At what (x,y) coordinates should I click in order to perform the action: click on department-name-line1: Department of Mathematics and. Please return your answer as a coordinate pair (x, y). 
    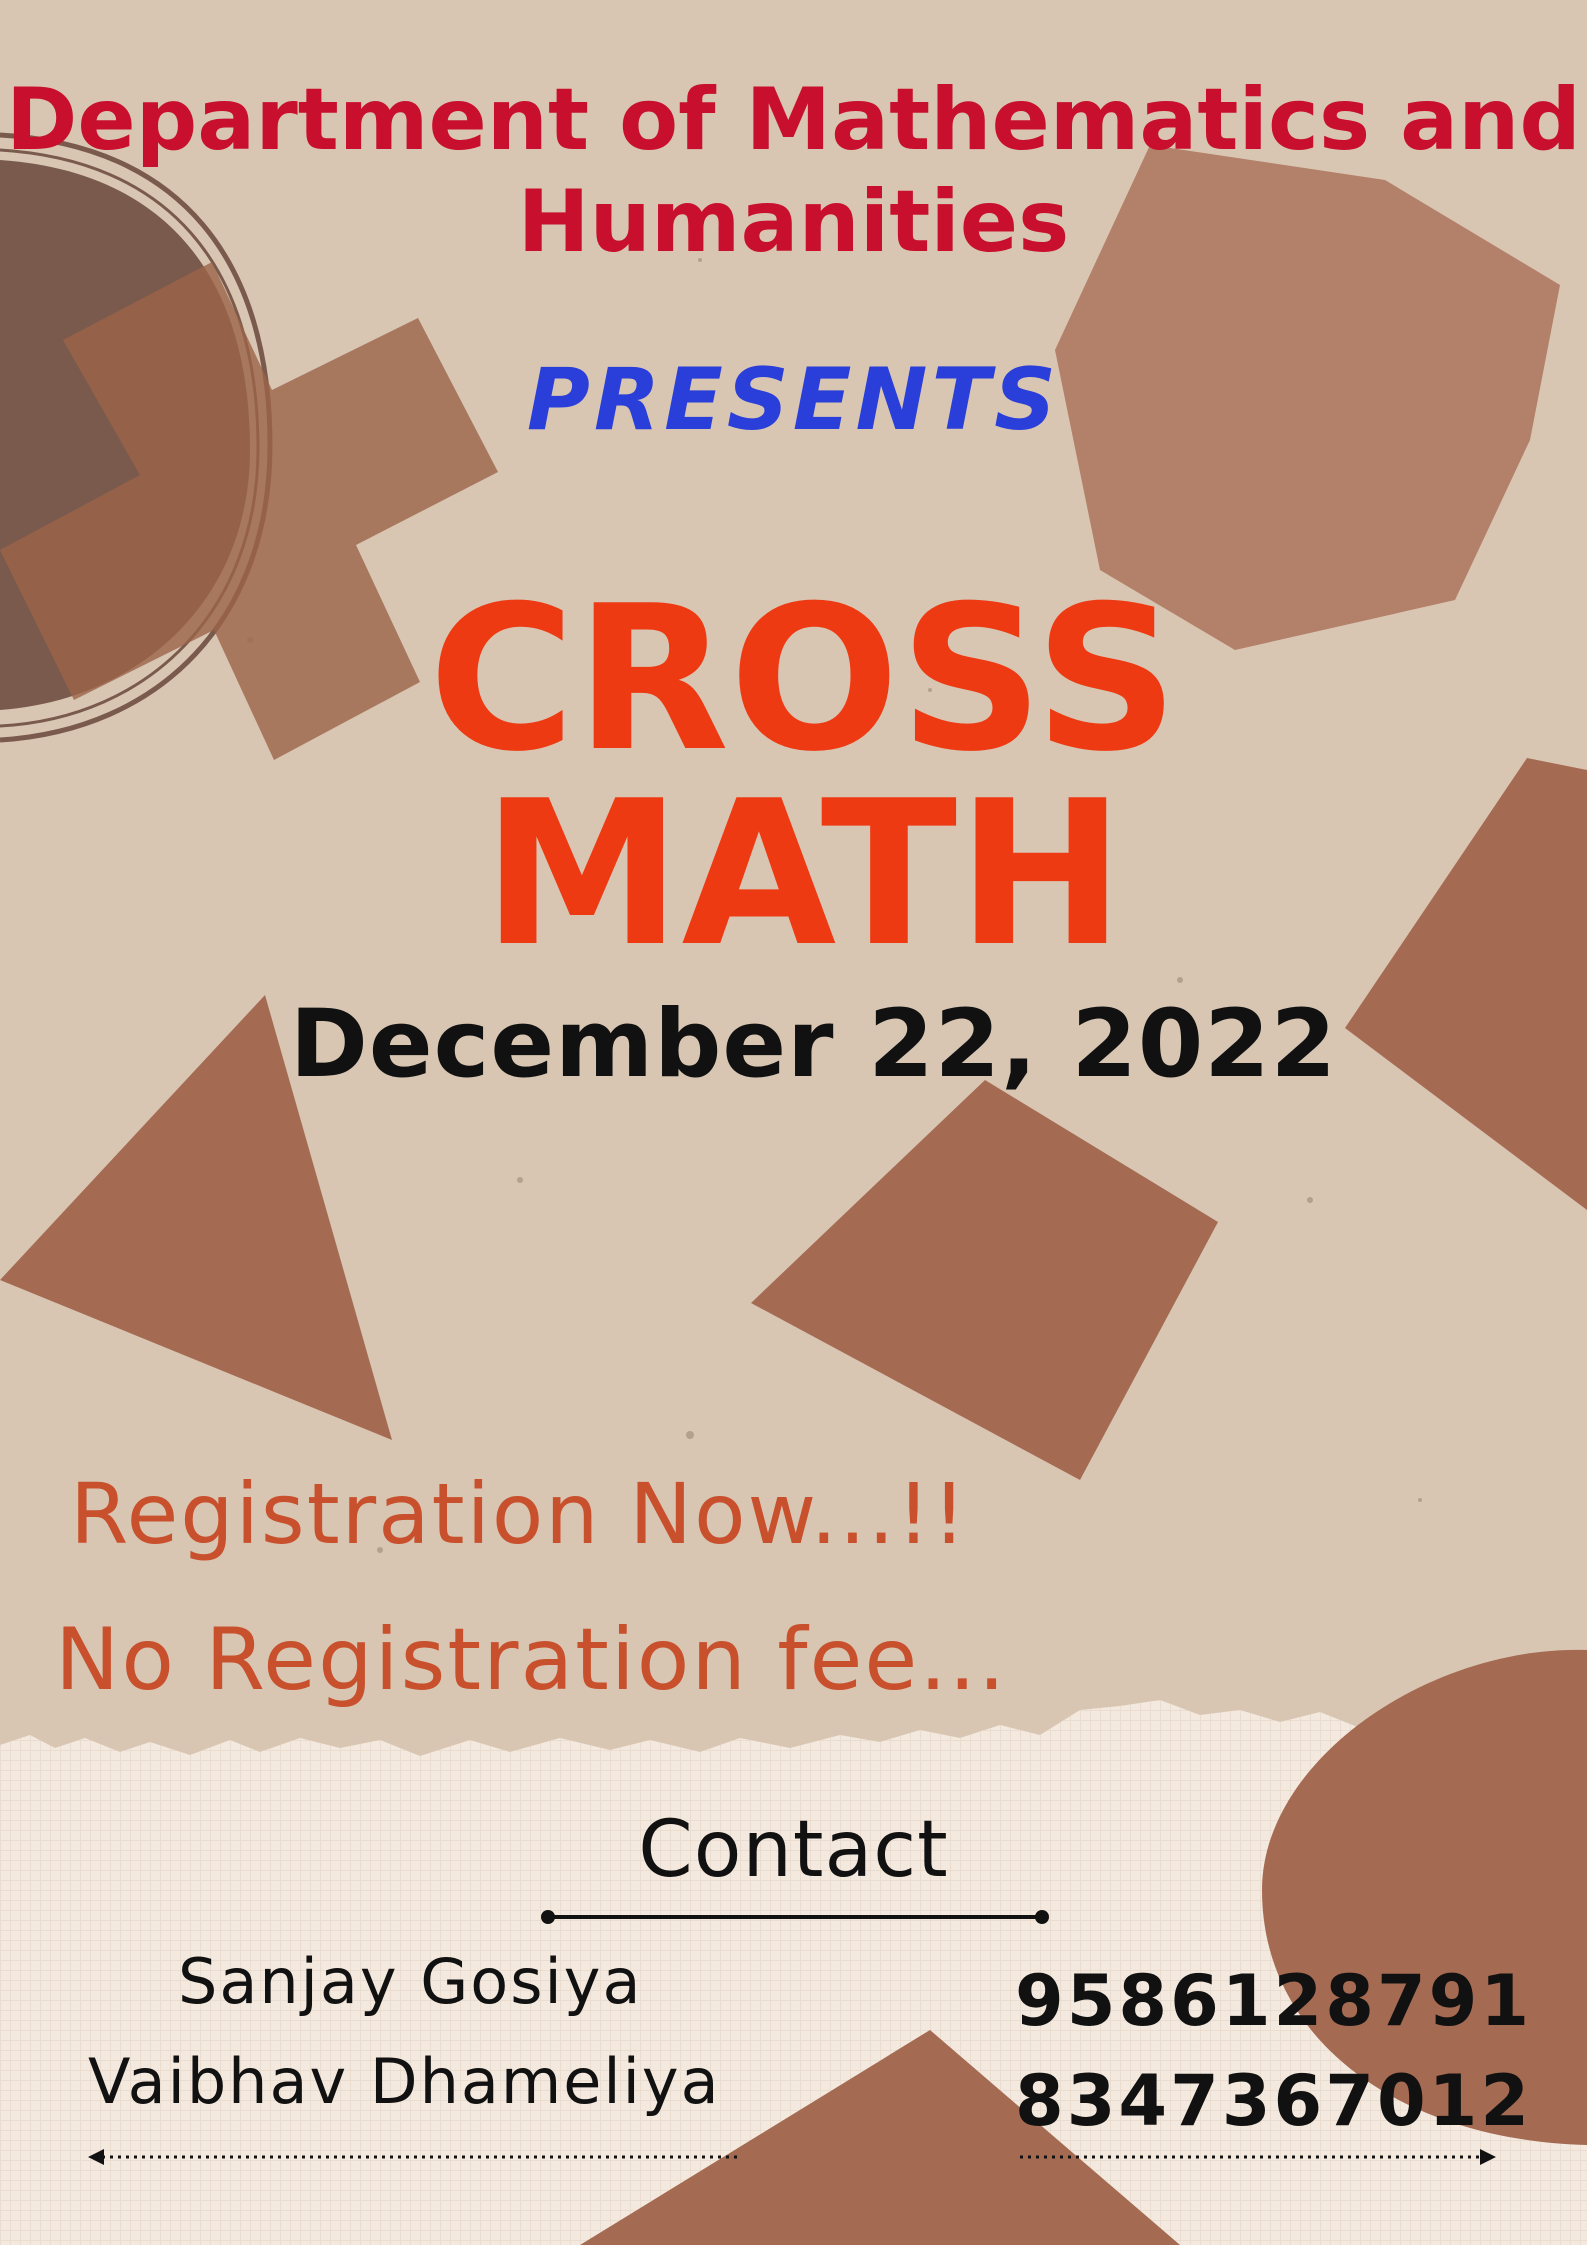
    Looking at the image, I should click on (793, 120).